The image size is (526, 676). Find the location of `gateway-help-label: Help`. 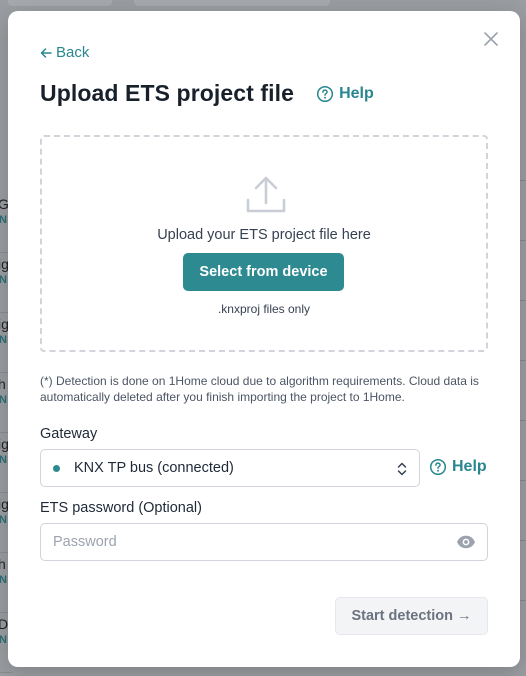

gateway-help-label: Help is located at coordinates (469, 466).